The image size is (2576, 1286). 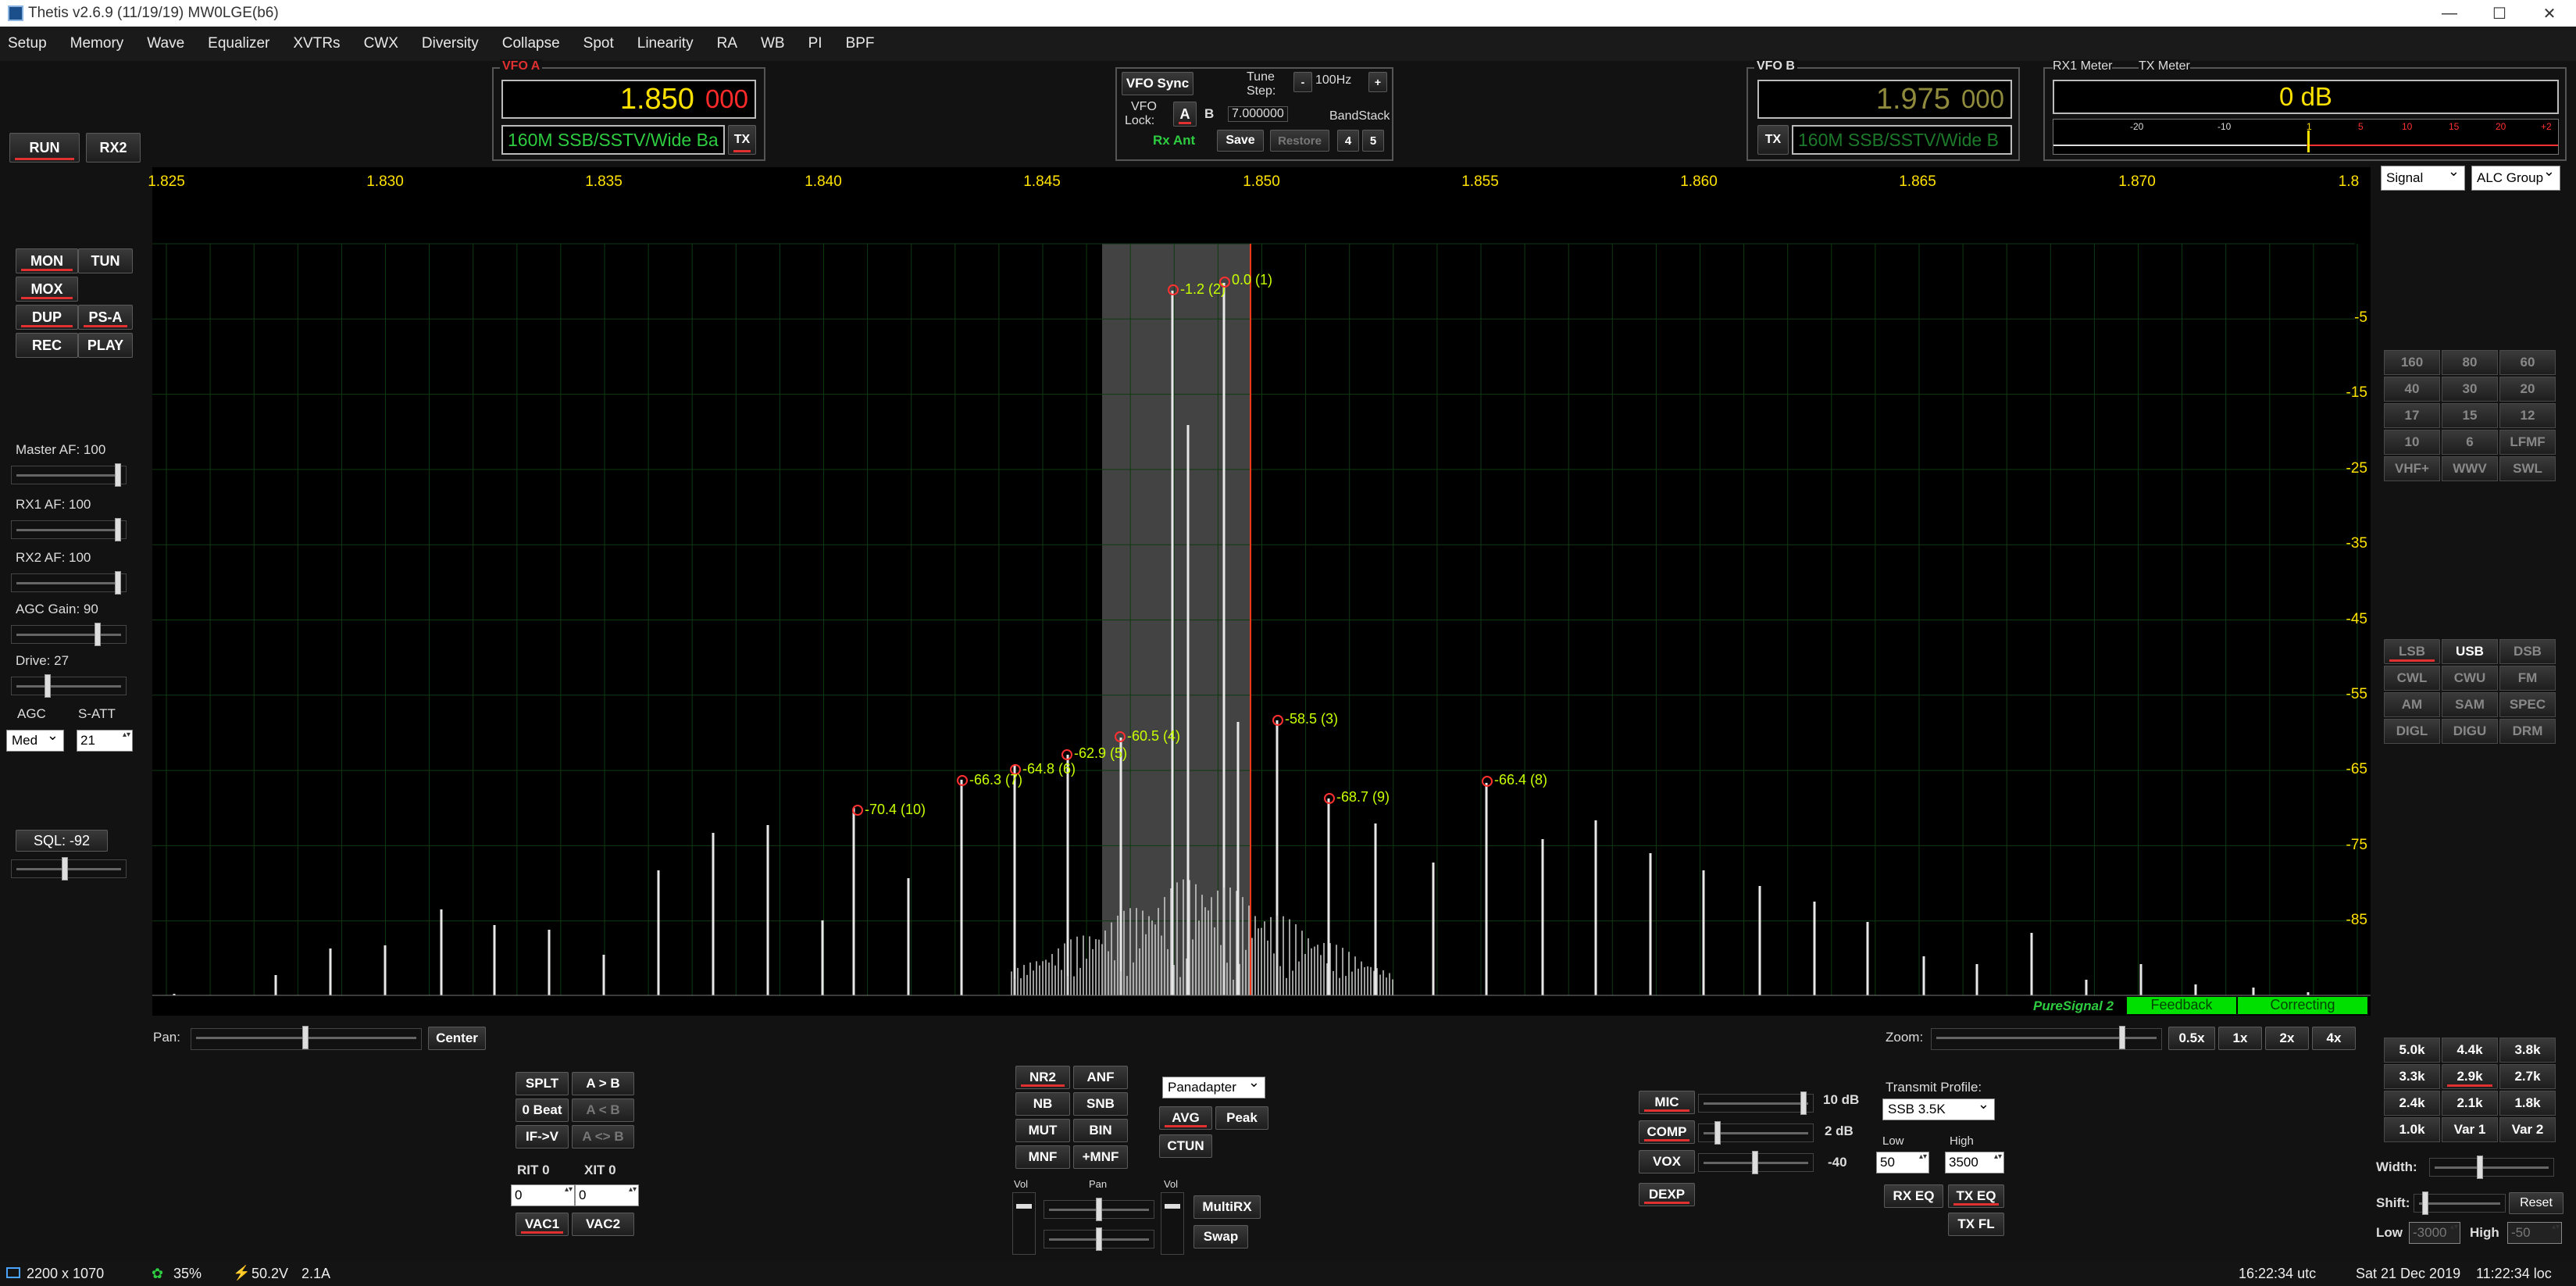 What do you see at coordinates (47, 289) in the screenshot?
I see `mox-button: MOX` at bounding box center [47, 289].